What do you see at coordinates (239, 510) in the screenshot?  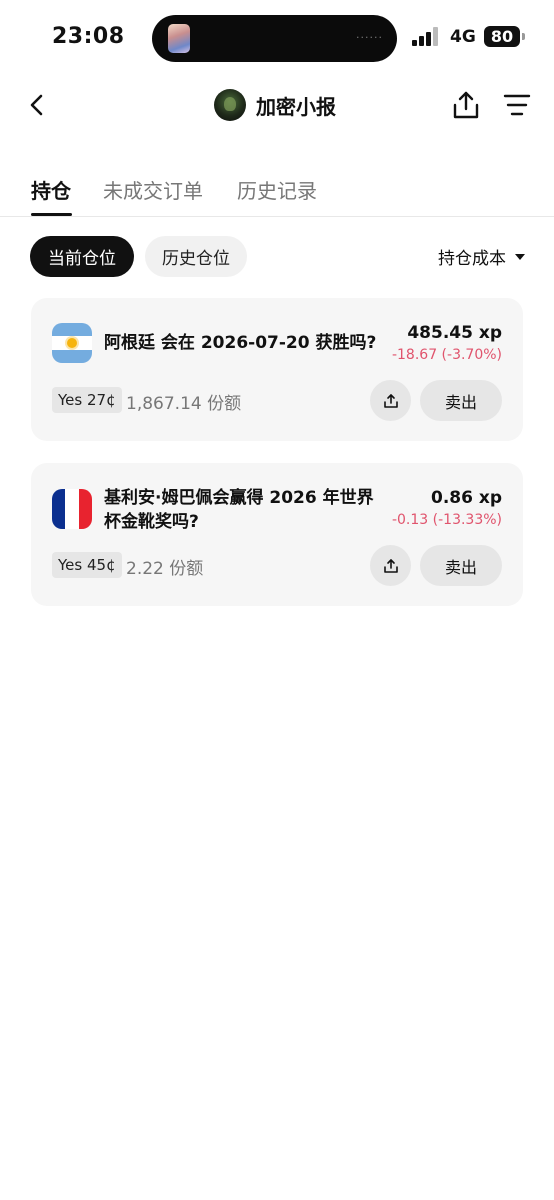 I see `market-title: 基利安·姆巴佩会赢得 2026 年世界 杯金靴奖吗?` at bounding box center [239, 510].